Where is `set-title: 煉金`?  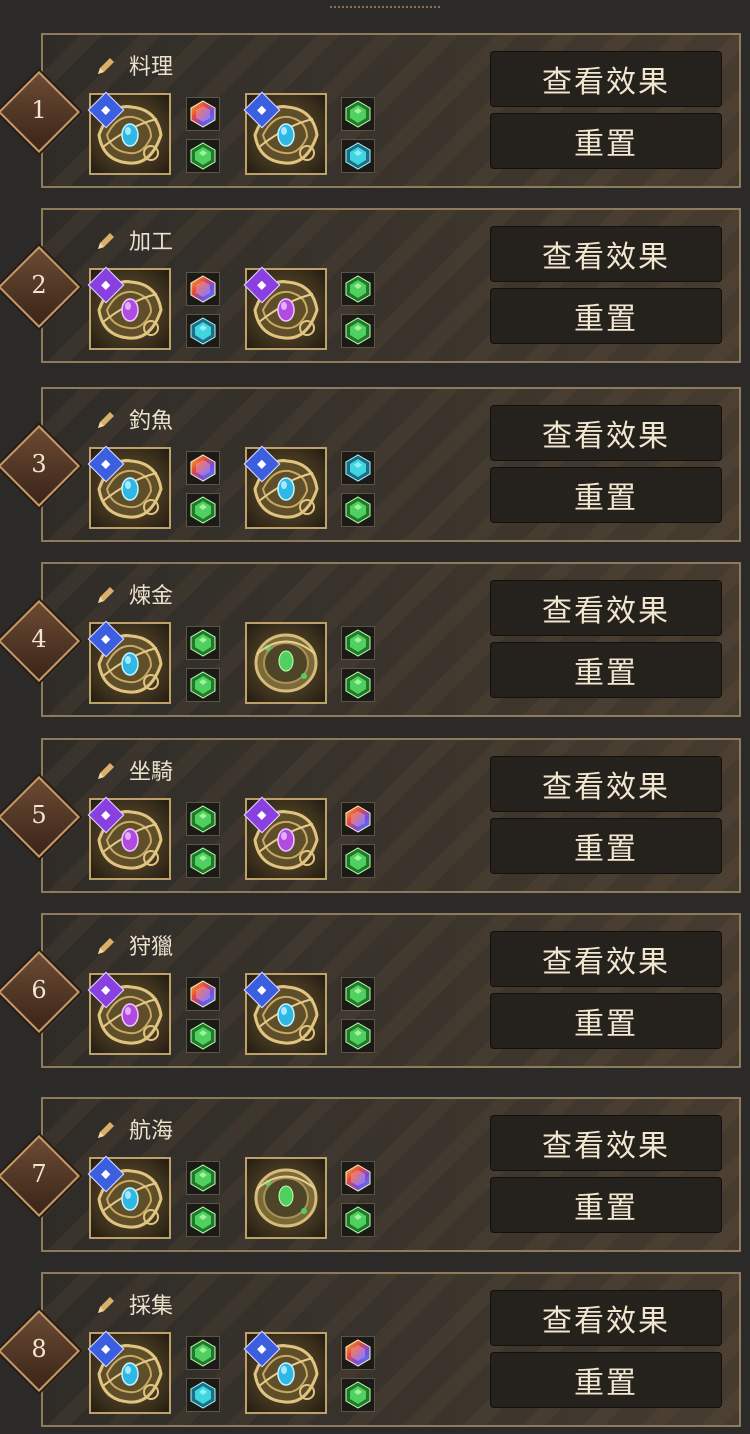 set-title: 煉金 is located at coordinates (151, 596).